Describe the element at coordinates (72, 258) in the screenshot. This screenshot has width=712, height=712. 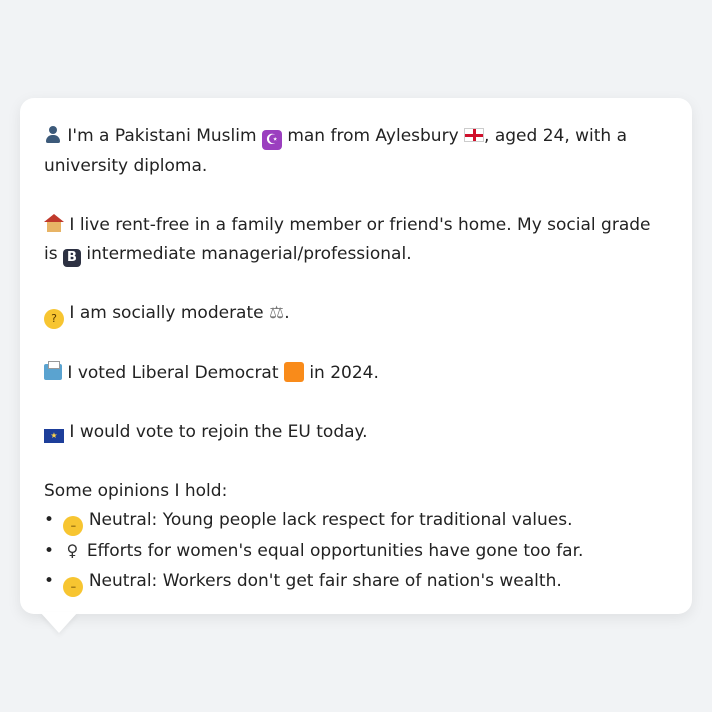
I see `b-button-icon: B` at that location.